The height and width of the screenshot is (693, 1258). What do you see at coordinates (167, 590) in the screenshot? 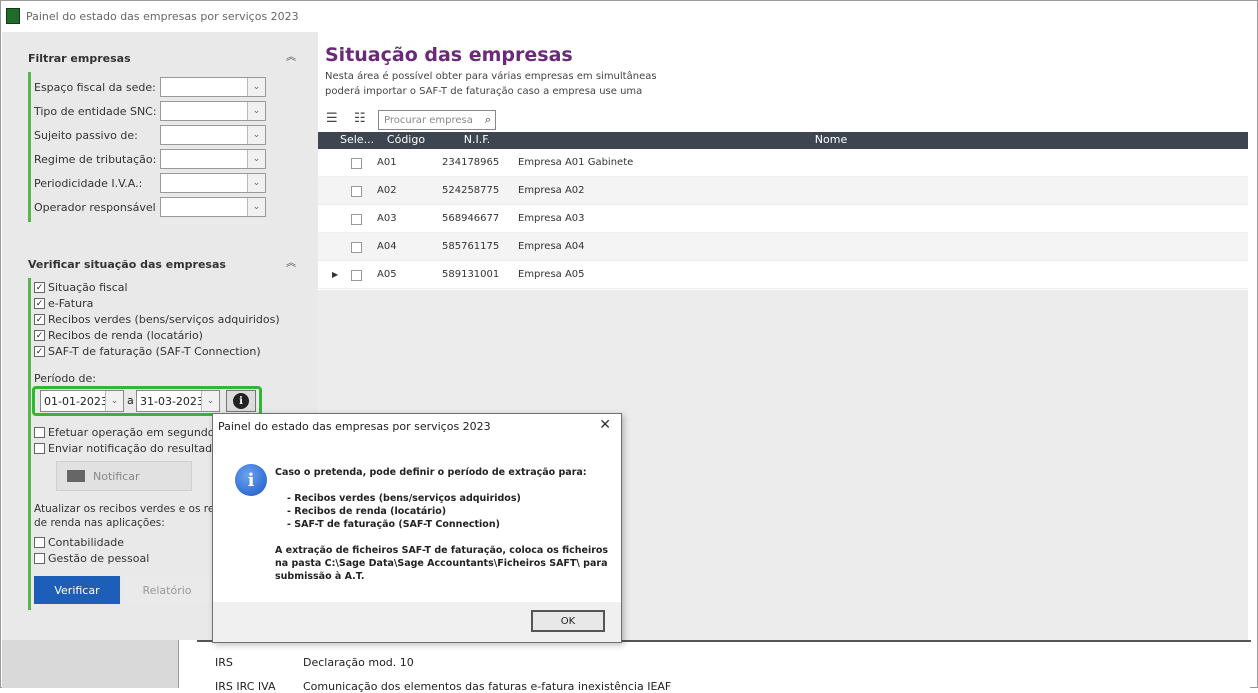
I see `report-button: Relatório` at bounding box center [167, 590].